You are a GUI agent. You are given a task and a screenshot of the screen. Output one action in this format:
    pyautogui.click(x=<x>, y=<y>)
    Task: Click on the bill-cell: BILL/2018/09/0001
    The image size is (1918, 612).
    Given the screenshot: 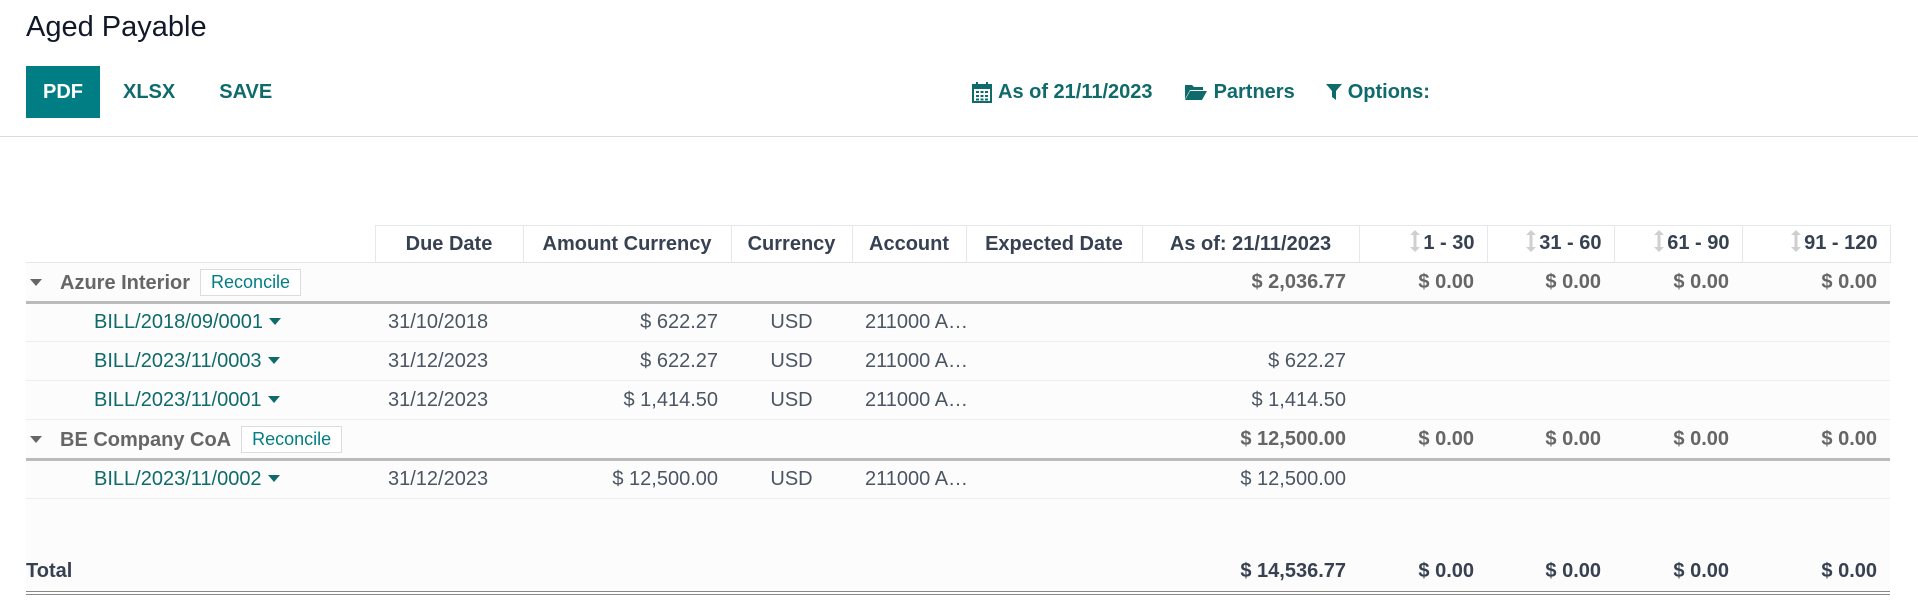 What is the action you would take?
    pyautogui.click(x=200, y=322)
    